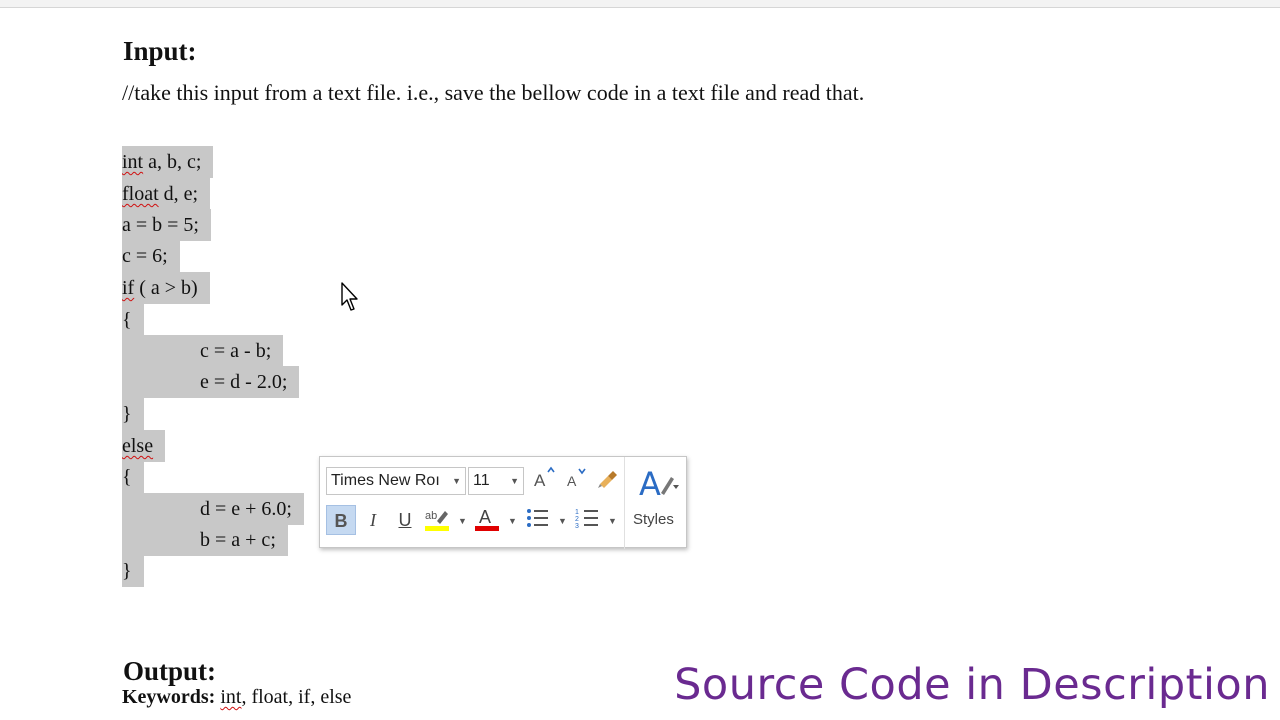 This screenshot has height=720, width=1280. What do you see at coordinates (238, 540) in the screenshot?
I see `code-text: b = a + c;` at bounding box center [238, 540].